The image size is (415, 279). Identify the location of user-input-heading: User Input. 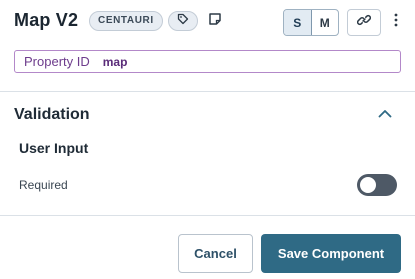
(54, 148).